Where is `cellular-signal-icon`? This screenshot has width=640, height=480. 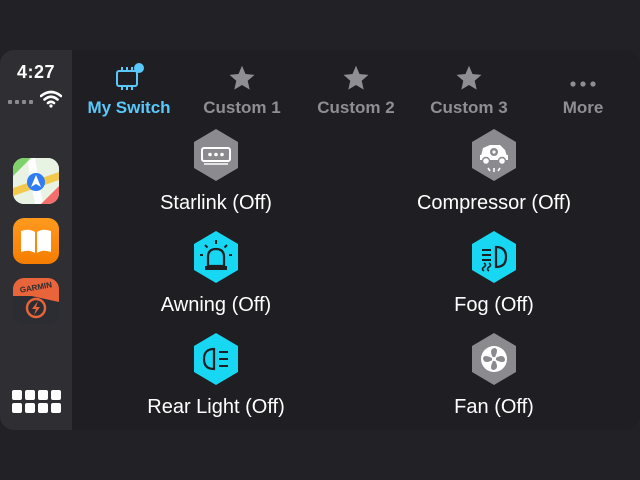
cellular-signal-icon is located at coordinates (20, 102).